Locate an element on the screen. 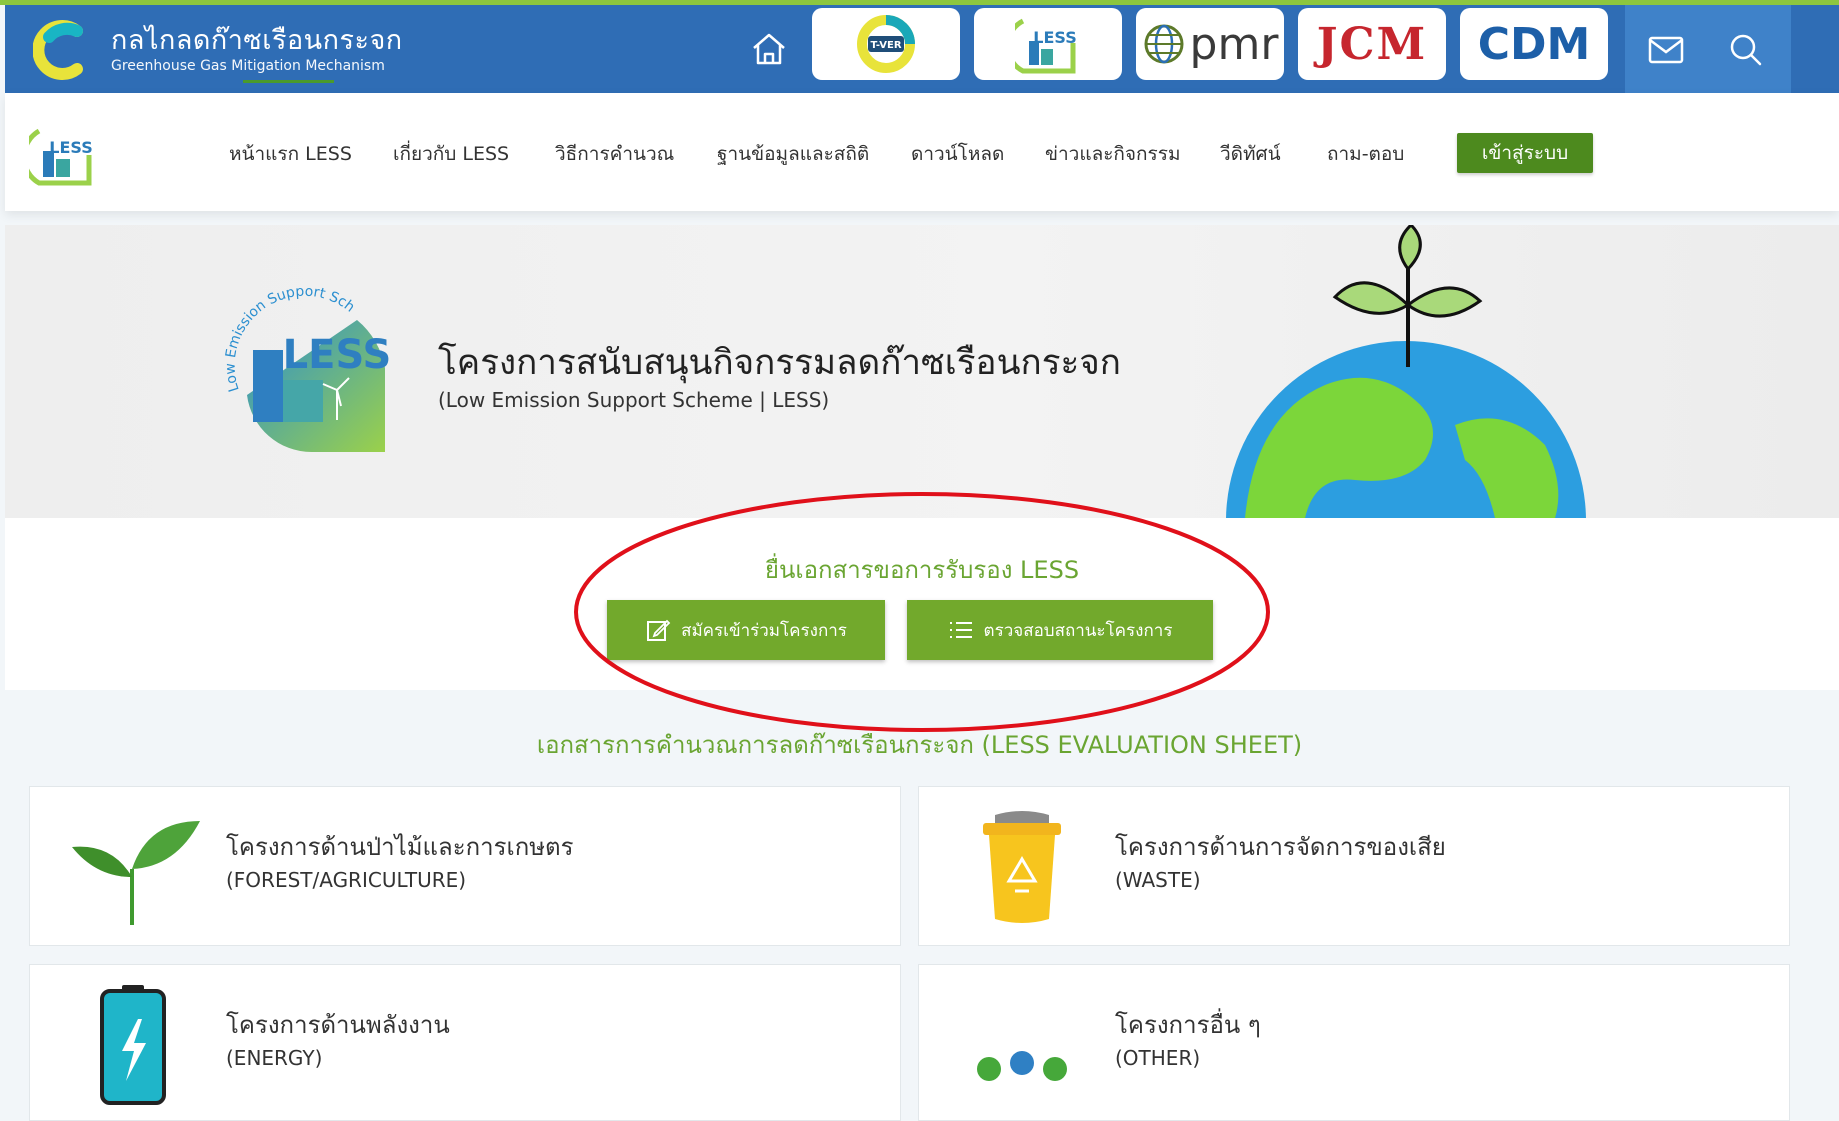  list-icon is located at coordinates (960, 630).